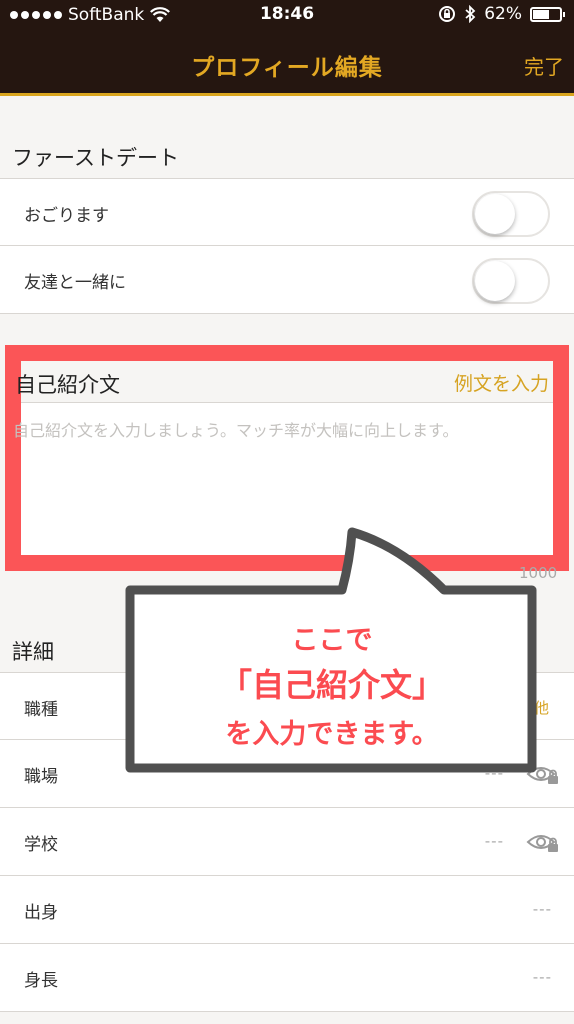 The height and width of the screenshot is (1024, 574). Describe the element at coordinates (66, 216) in the screenshot. I see `row-label: おごります` at that location.